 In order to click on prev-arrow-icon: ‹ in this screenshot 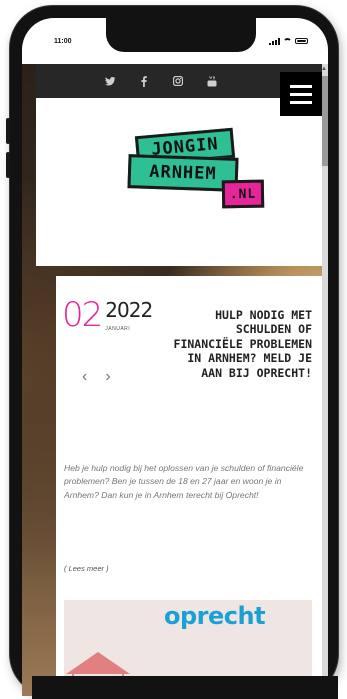, I will do `click(84, 377)`.